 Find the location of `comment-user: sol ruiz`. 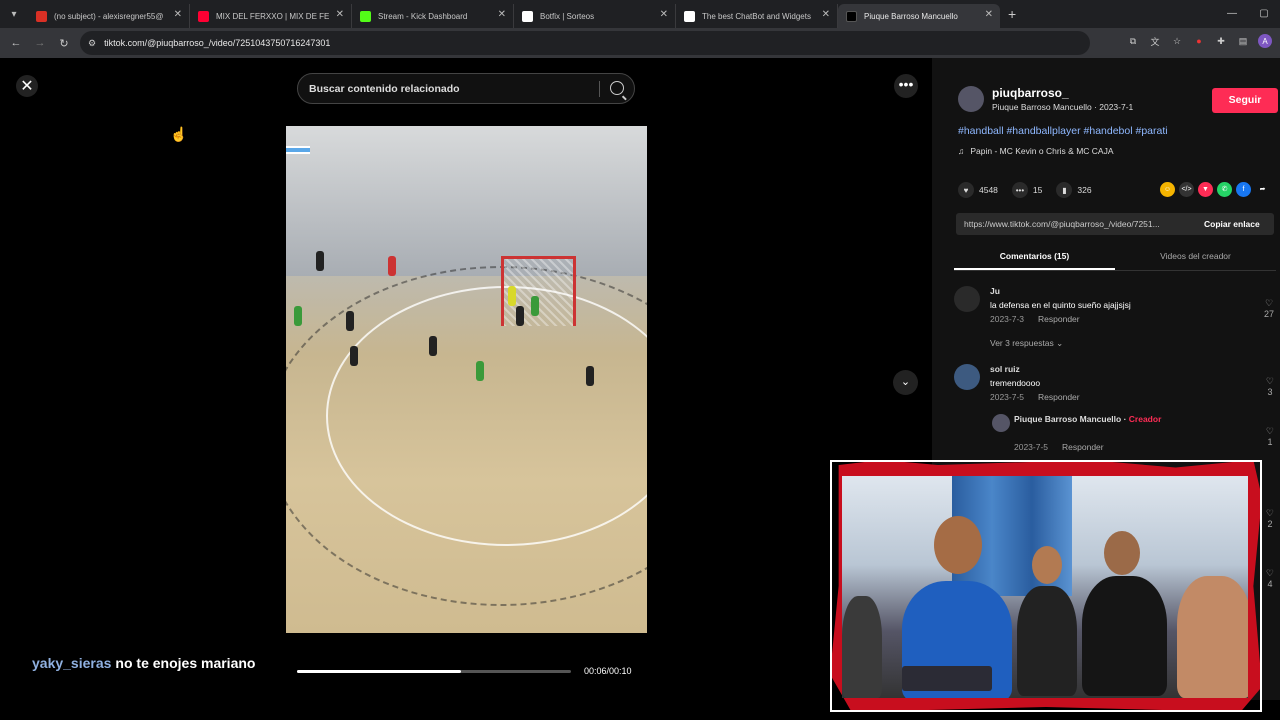

comment-user: sol ruiz is located at coordinates (1005, 369).